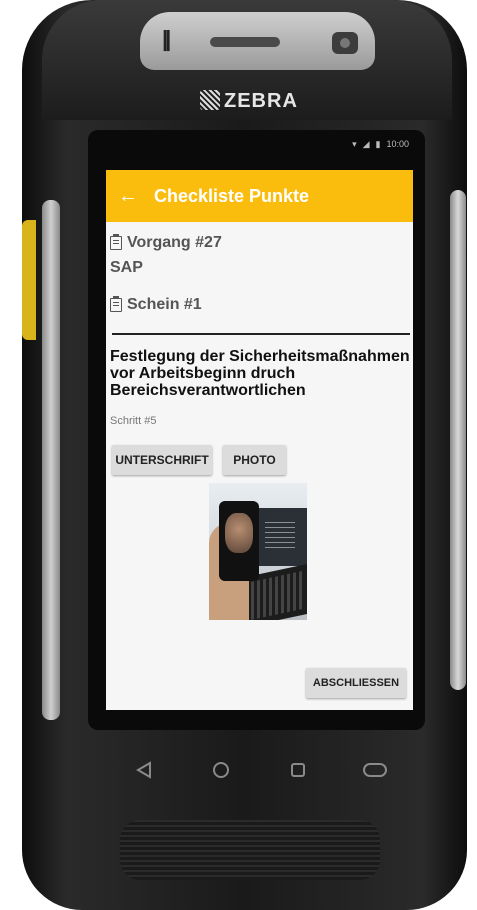  What do you see at coordinates (345, 43) in the screenshot?
I see `camera-icon` at bounding box center [345, 43].